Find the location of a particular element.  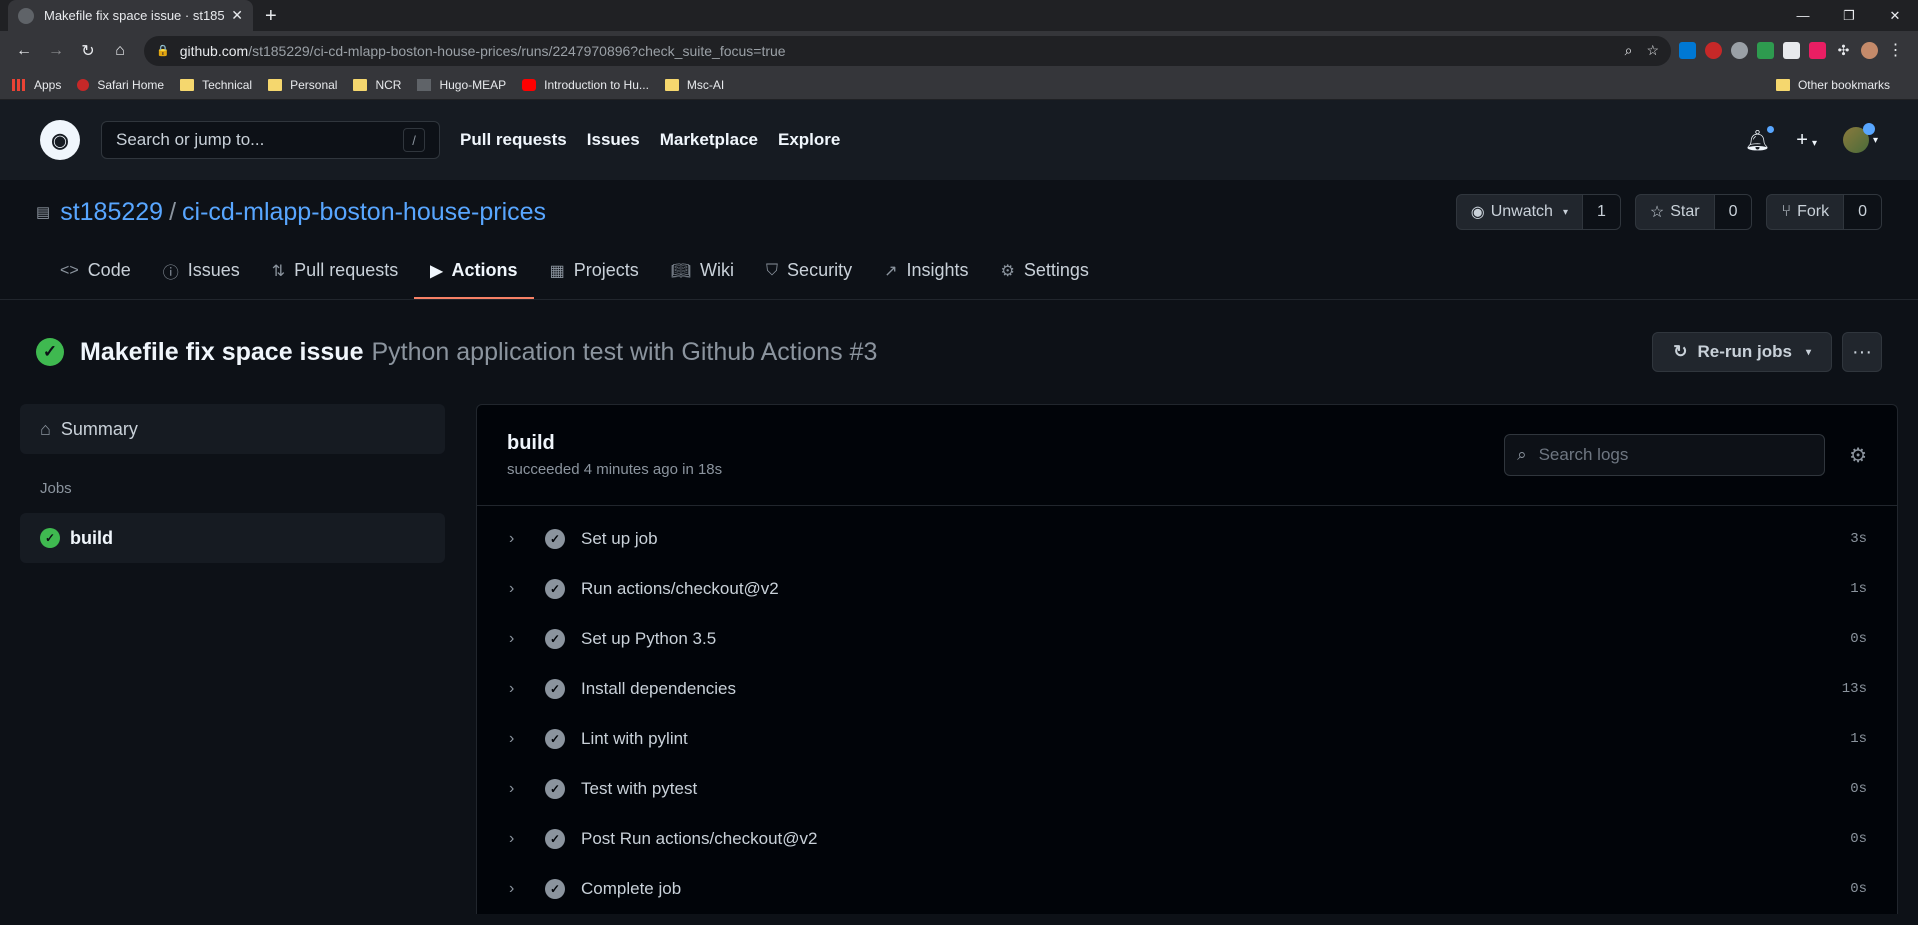

back-icon: ← is located at coordinates (24, 51).